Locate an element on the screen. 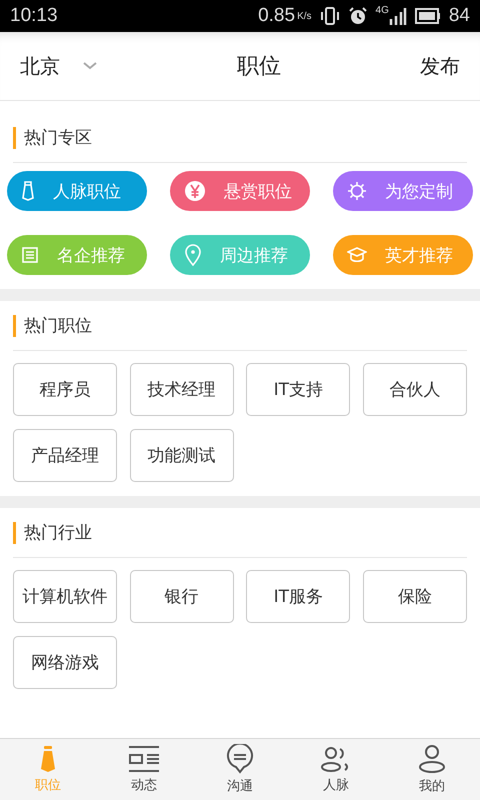 The width and height of the screenshot is (480, 800). tag-button: 程序员 is located at coordinates (65, 389).